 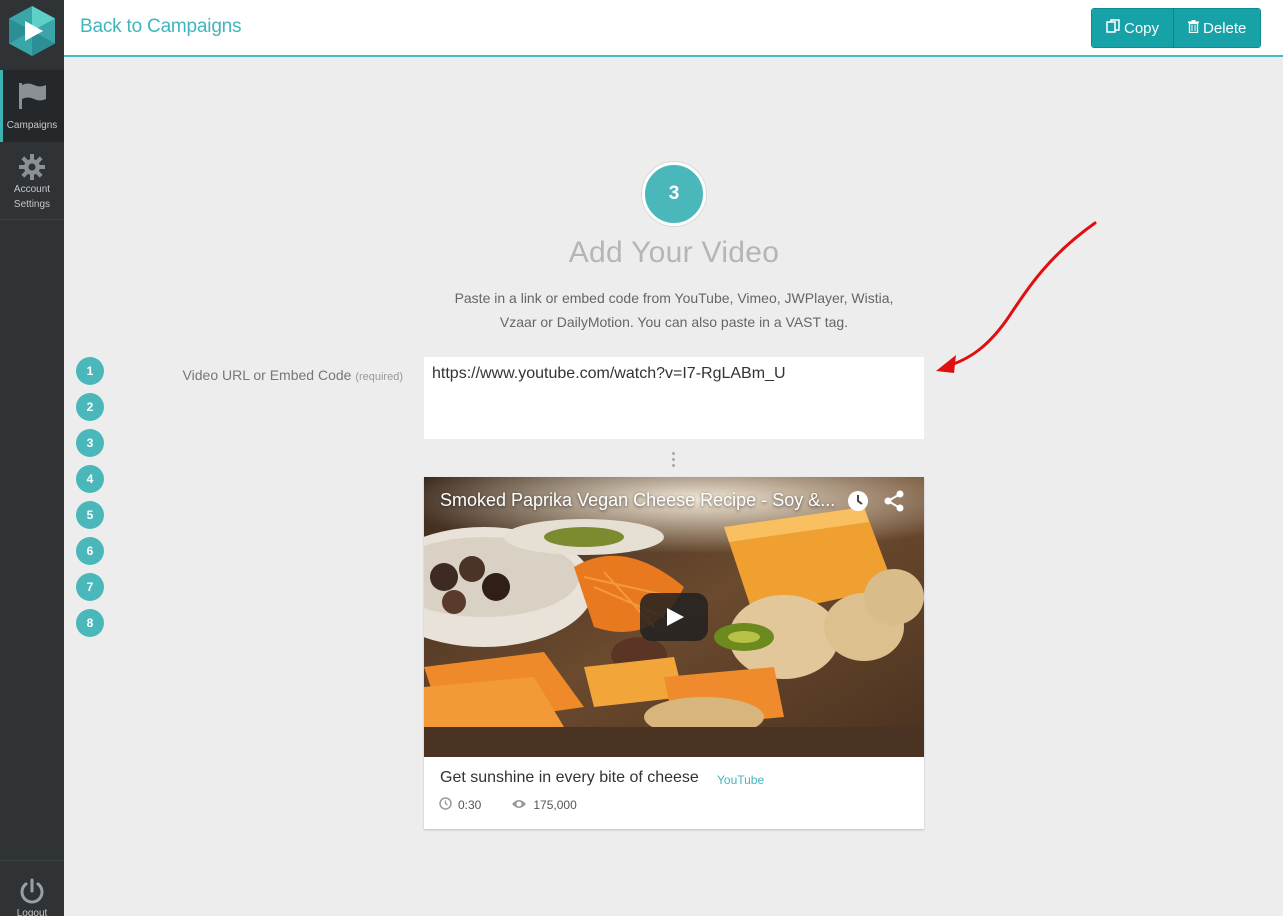 I want to click on action-button-group: Copy Delete, so click(x=1176, y=28).